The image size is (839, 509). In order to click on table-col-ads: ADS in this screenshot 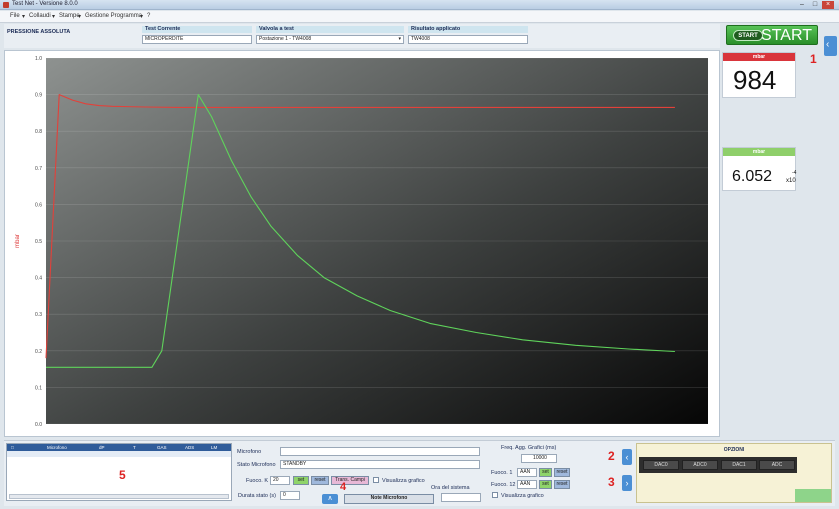, I will do `click(190, 447)`.